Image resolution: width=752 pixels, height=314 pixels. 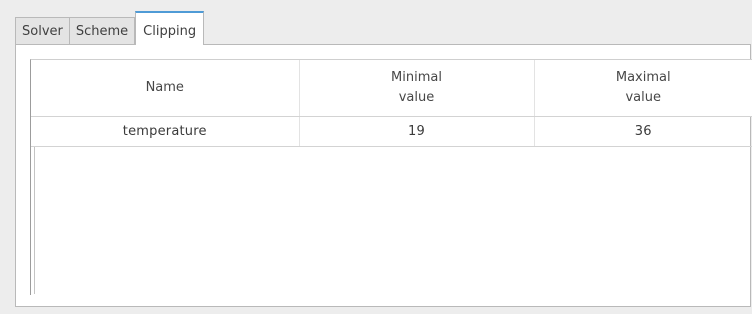 I want to click on tab-bar: Solver Scheme Clipping, so click(x=110, y=28).